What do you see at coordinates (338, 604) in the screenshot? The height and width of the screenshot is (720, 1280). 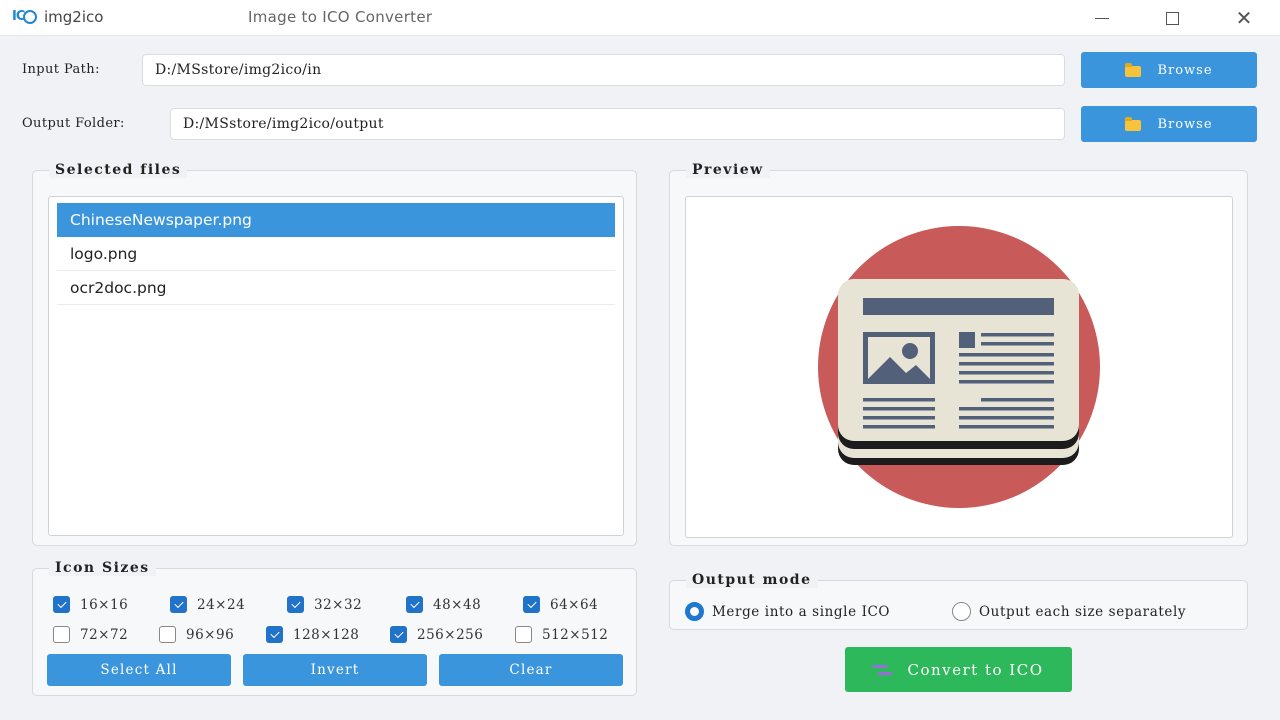 I see `size-label: 32×32` at bounding box center [338, 604].